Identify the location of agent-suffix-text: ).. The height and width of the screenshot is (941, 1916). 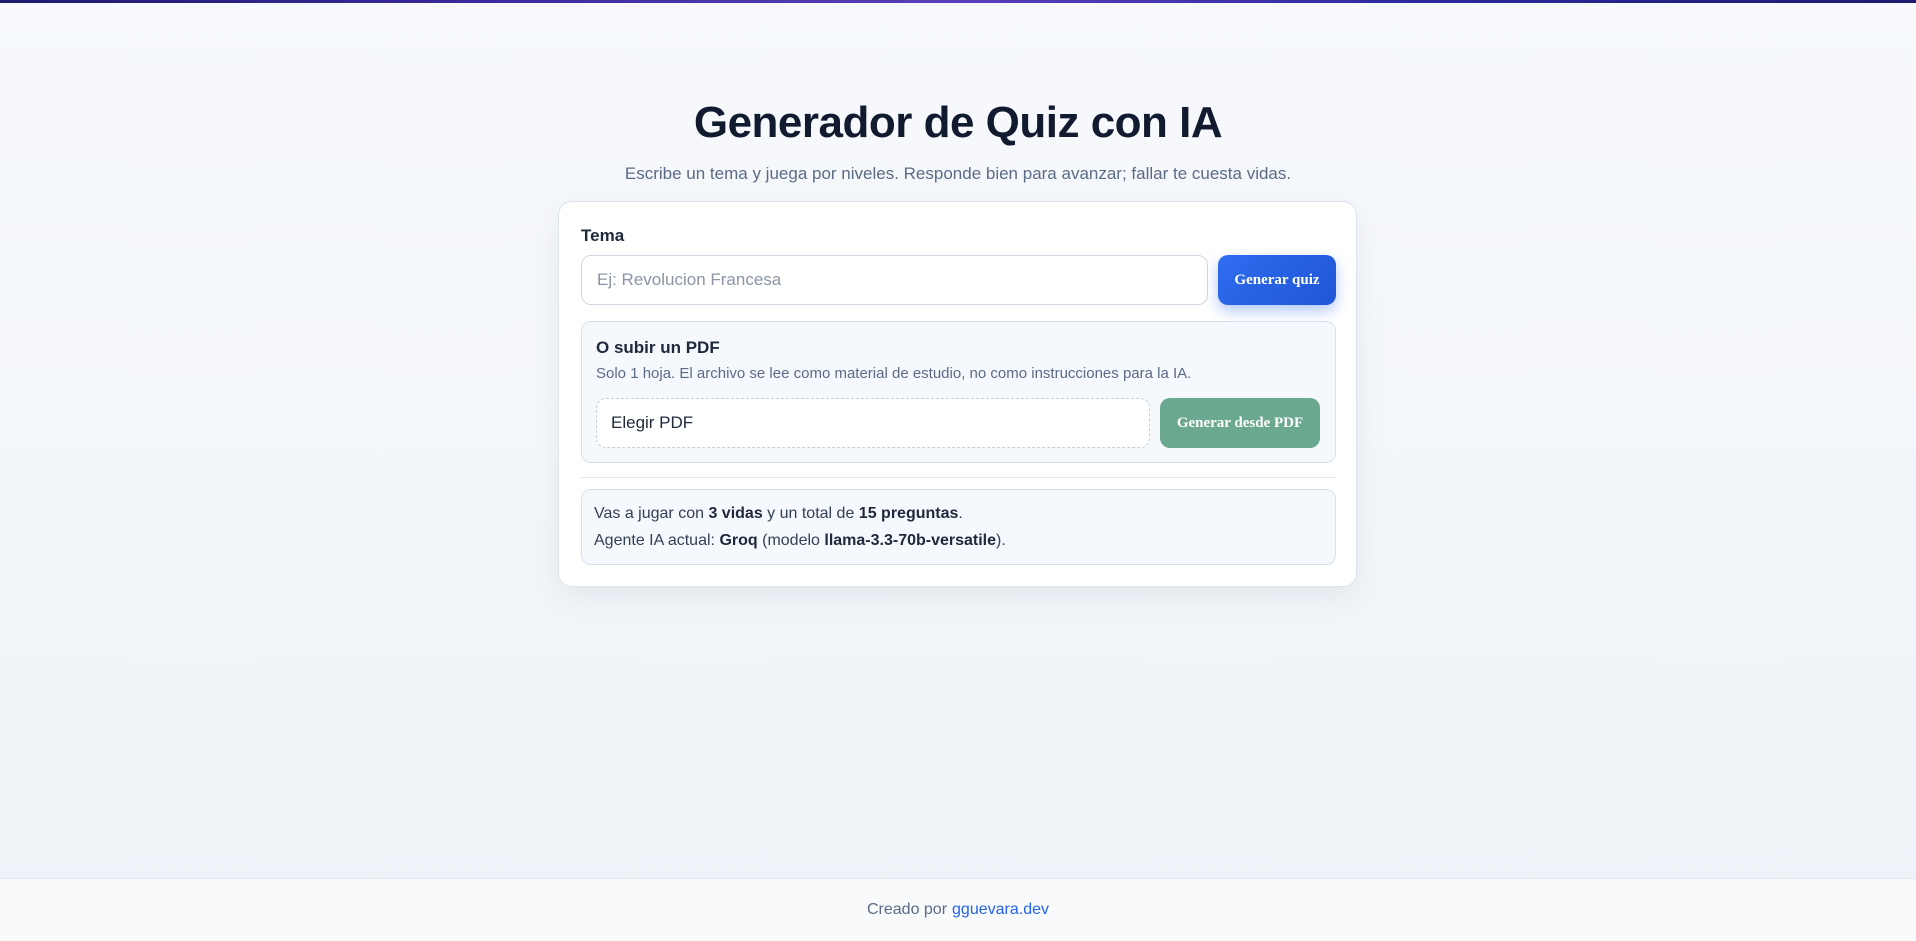
(1001, 540).